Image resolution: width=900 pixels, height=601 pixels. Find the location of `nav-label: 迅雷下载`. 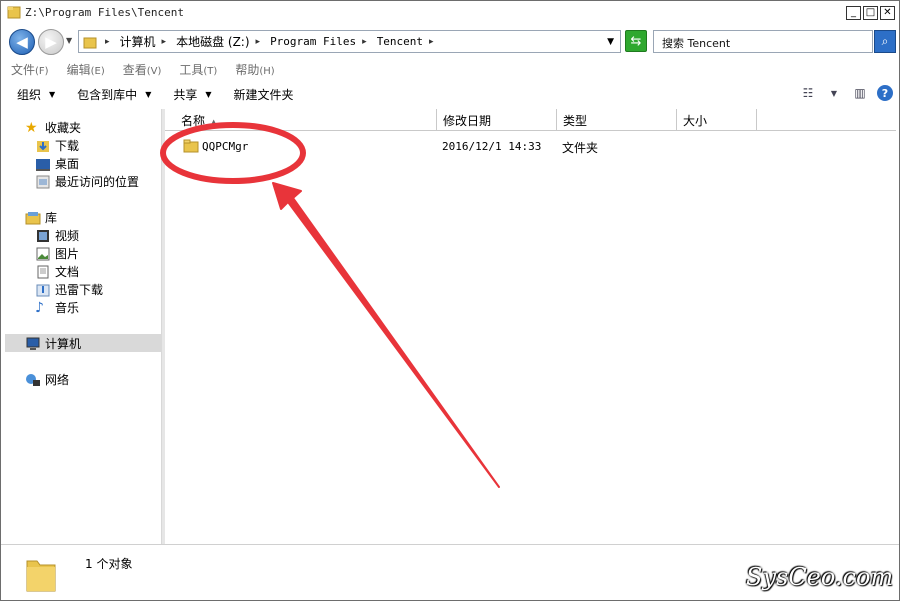

nav-label: 迅雷下载 is located at coordinates (79, 290).